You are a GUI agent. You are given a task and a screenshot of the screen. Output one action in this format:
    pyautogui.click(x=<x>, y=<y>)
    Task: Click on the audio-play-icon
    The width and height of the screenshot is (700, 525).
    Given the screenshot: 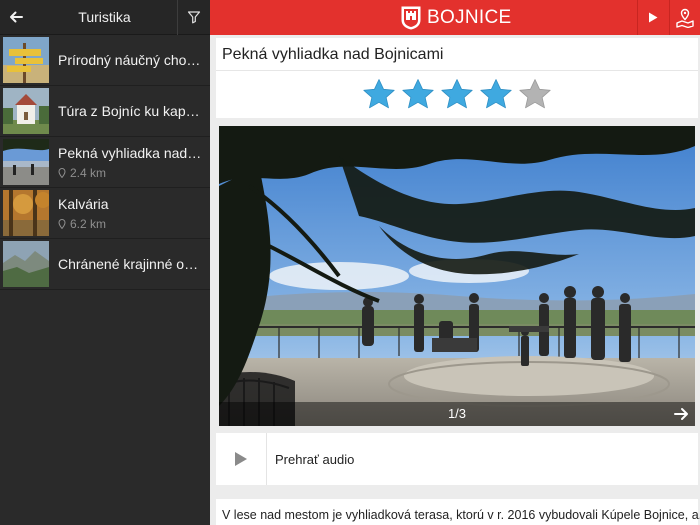 What is the action you would take?
    pyautogui.click(x=241, y=459)
    